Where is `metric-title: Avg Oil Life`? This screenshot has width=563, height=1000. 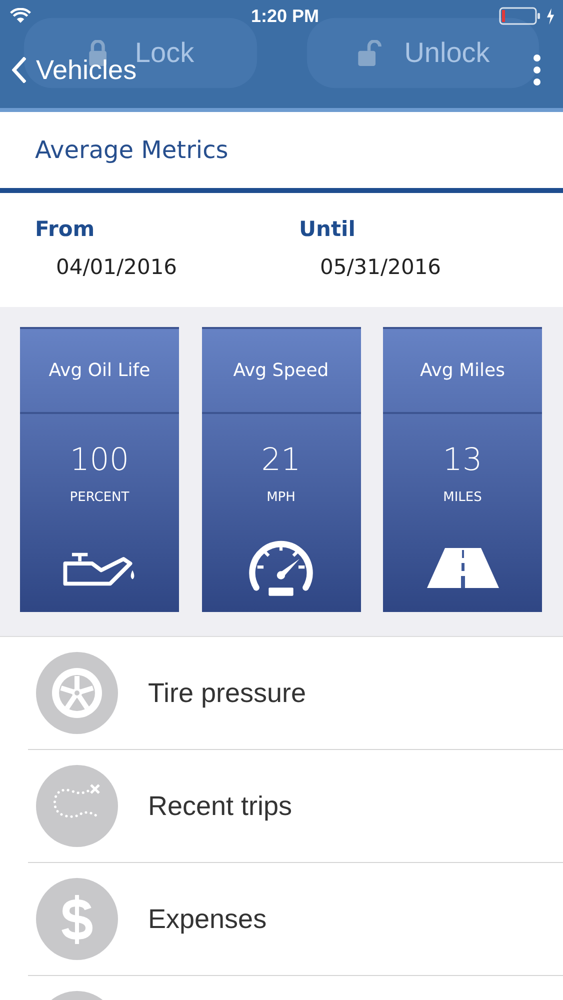
metric-title: Avg Oil Life is located at coordinates (99, 370).